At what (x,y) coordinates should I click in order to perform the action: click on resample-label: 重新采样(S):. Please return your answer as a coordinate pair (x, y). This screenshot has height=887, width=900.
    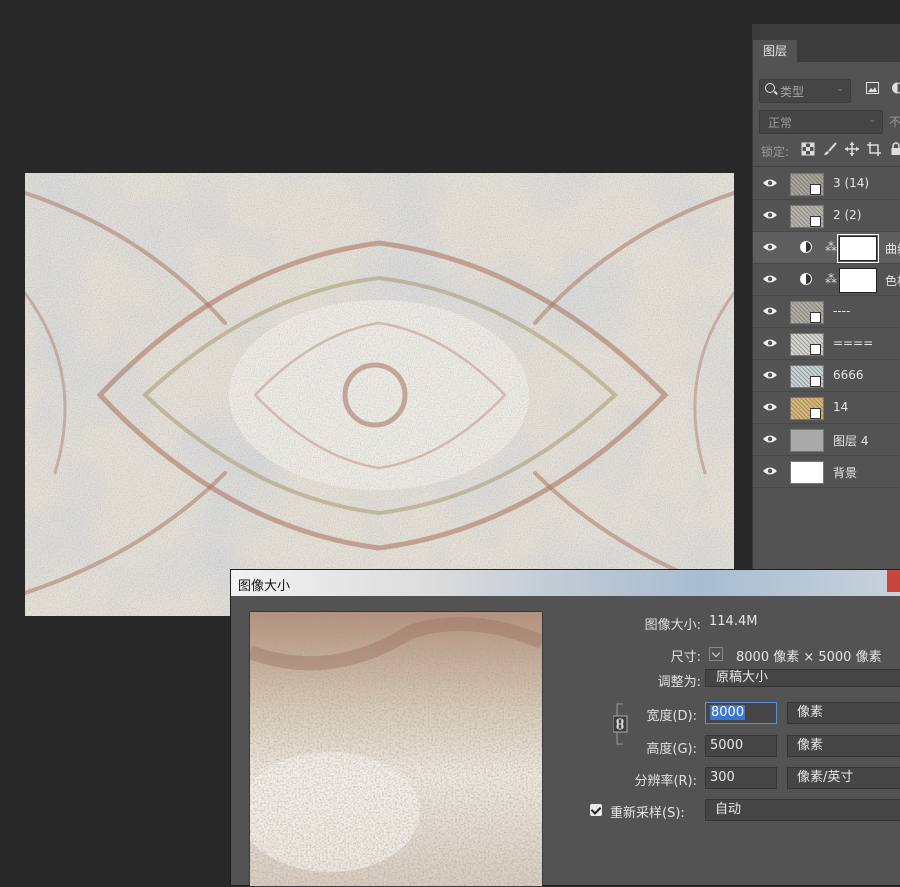
    Looking at the image, I should click on (647, 811).